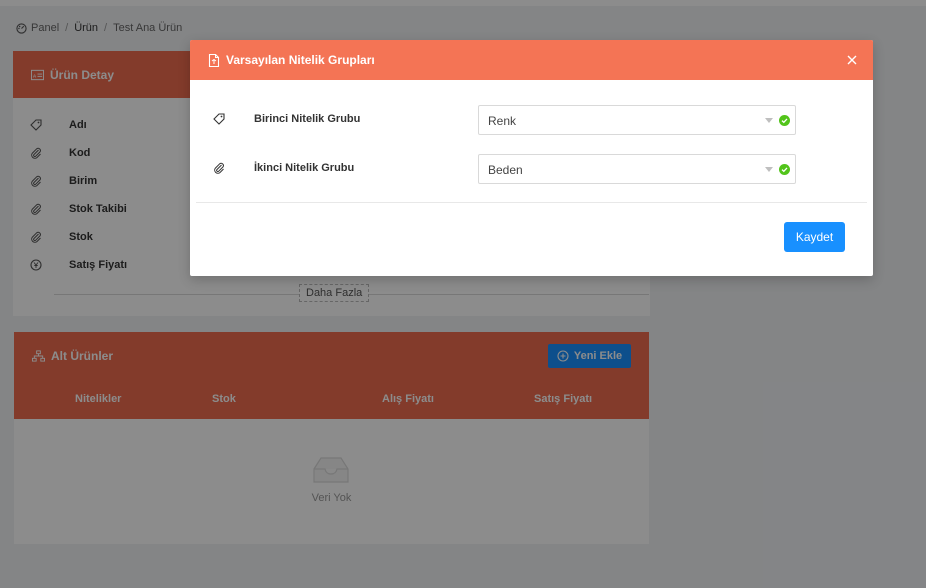 The width and height of the screenshot is (926, 588). What do you see at coordinates (531, 60) in the screenshot?
I see `modal-header: Varsayılan Nitelik Grupları` at bounding box center [531, 60].